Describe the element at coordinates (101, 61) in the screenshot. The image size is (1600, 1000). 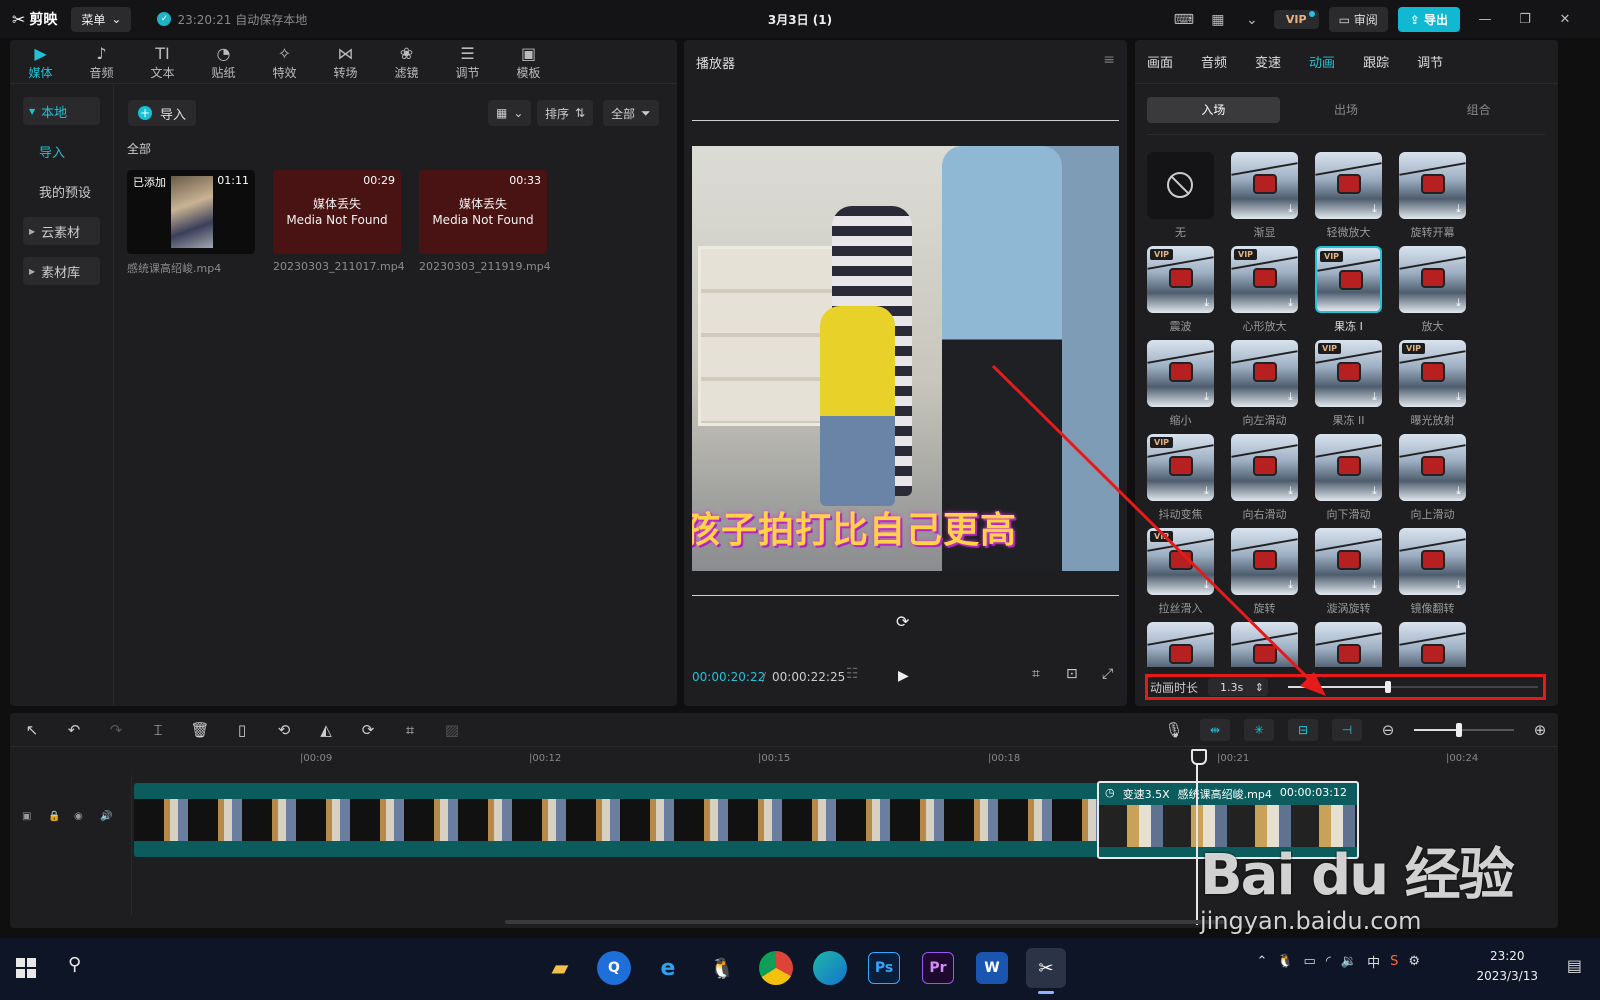
I see `tab-audio: ♪ 音频` at that location.